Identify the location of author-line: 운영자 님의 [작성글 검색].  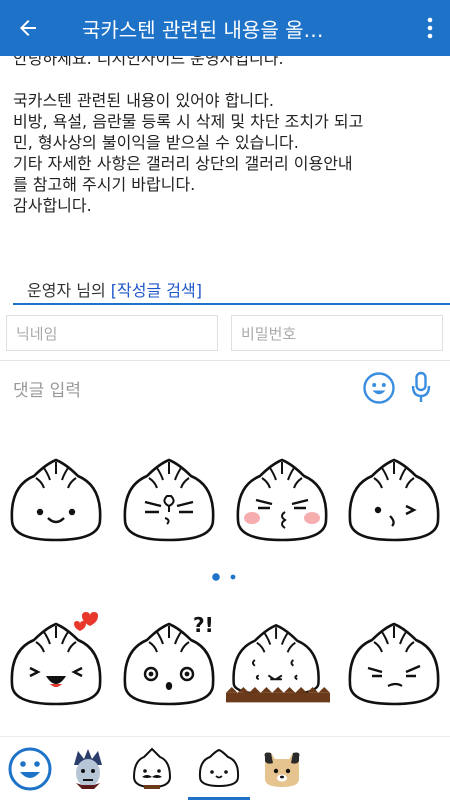
(114, 289).